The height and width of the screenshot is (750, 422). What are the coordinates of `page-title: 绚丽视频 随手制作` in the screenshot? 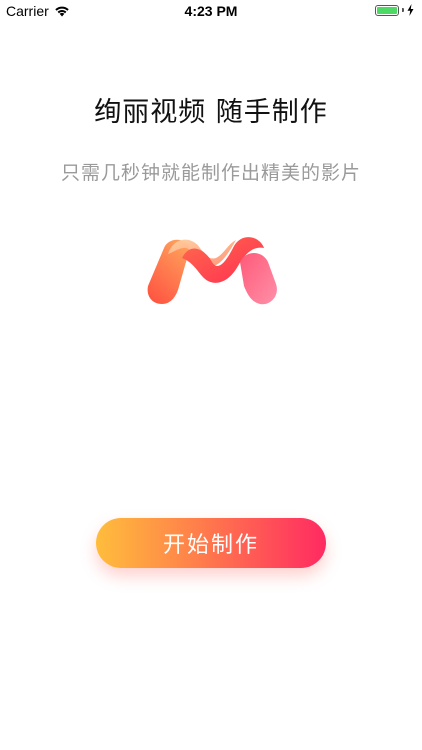 It's located at (211, 112).